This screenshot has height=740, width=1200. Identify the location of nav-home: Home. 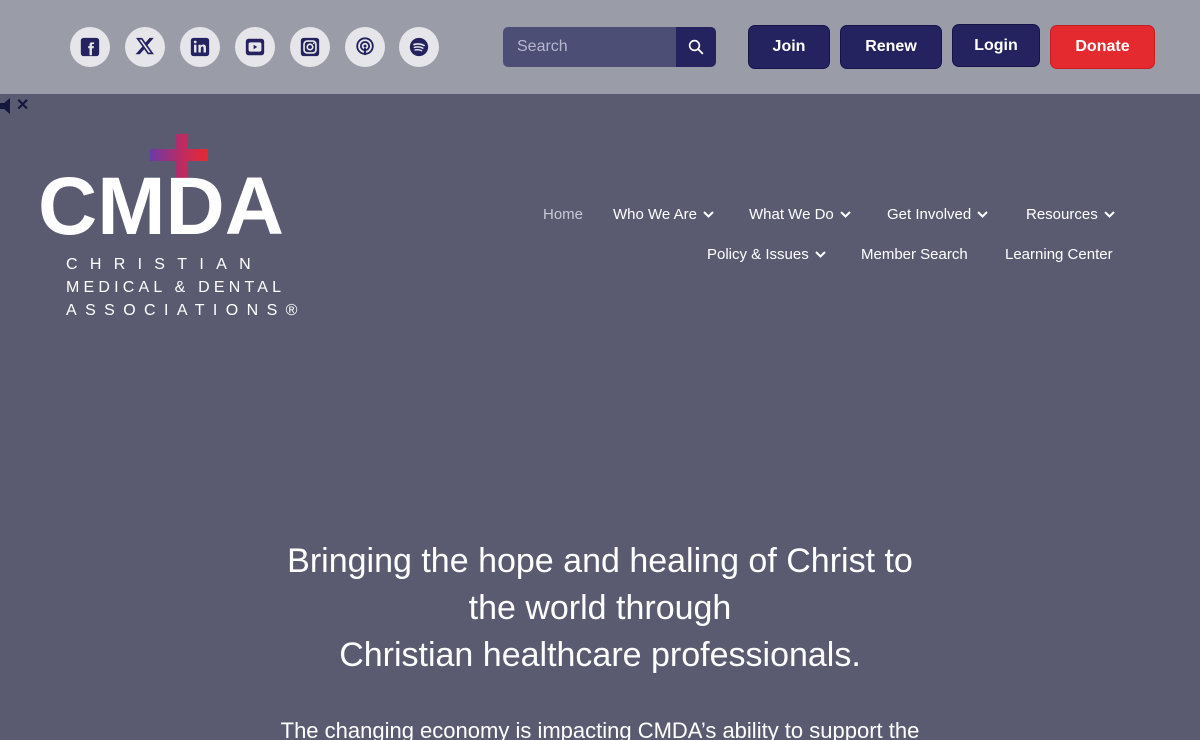
(563, 214).